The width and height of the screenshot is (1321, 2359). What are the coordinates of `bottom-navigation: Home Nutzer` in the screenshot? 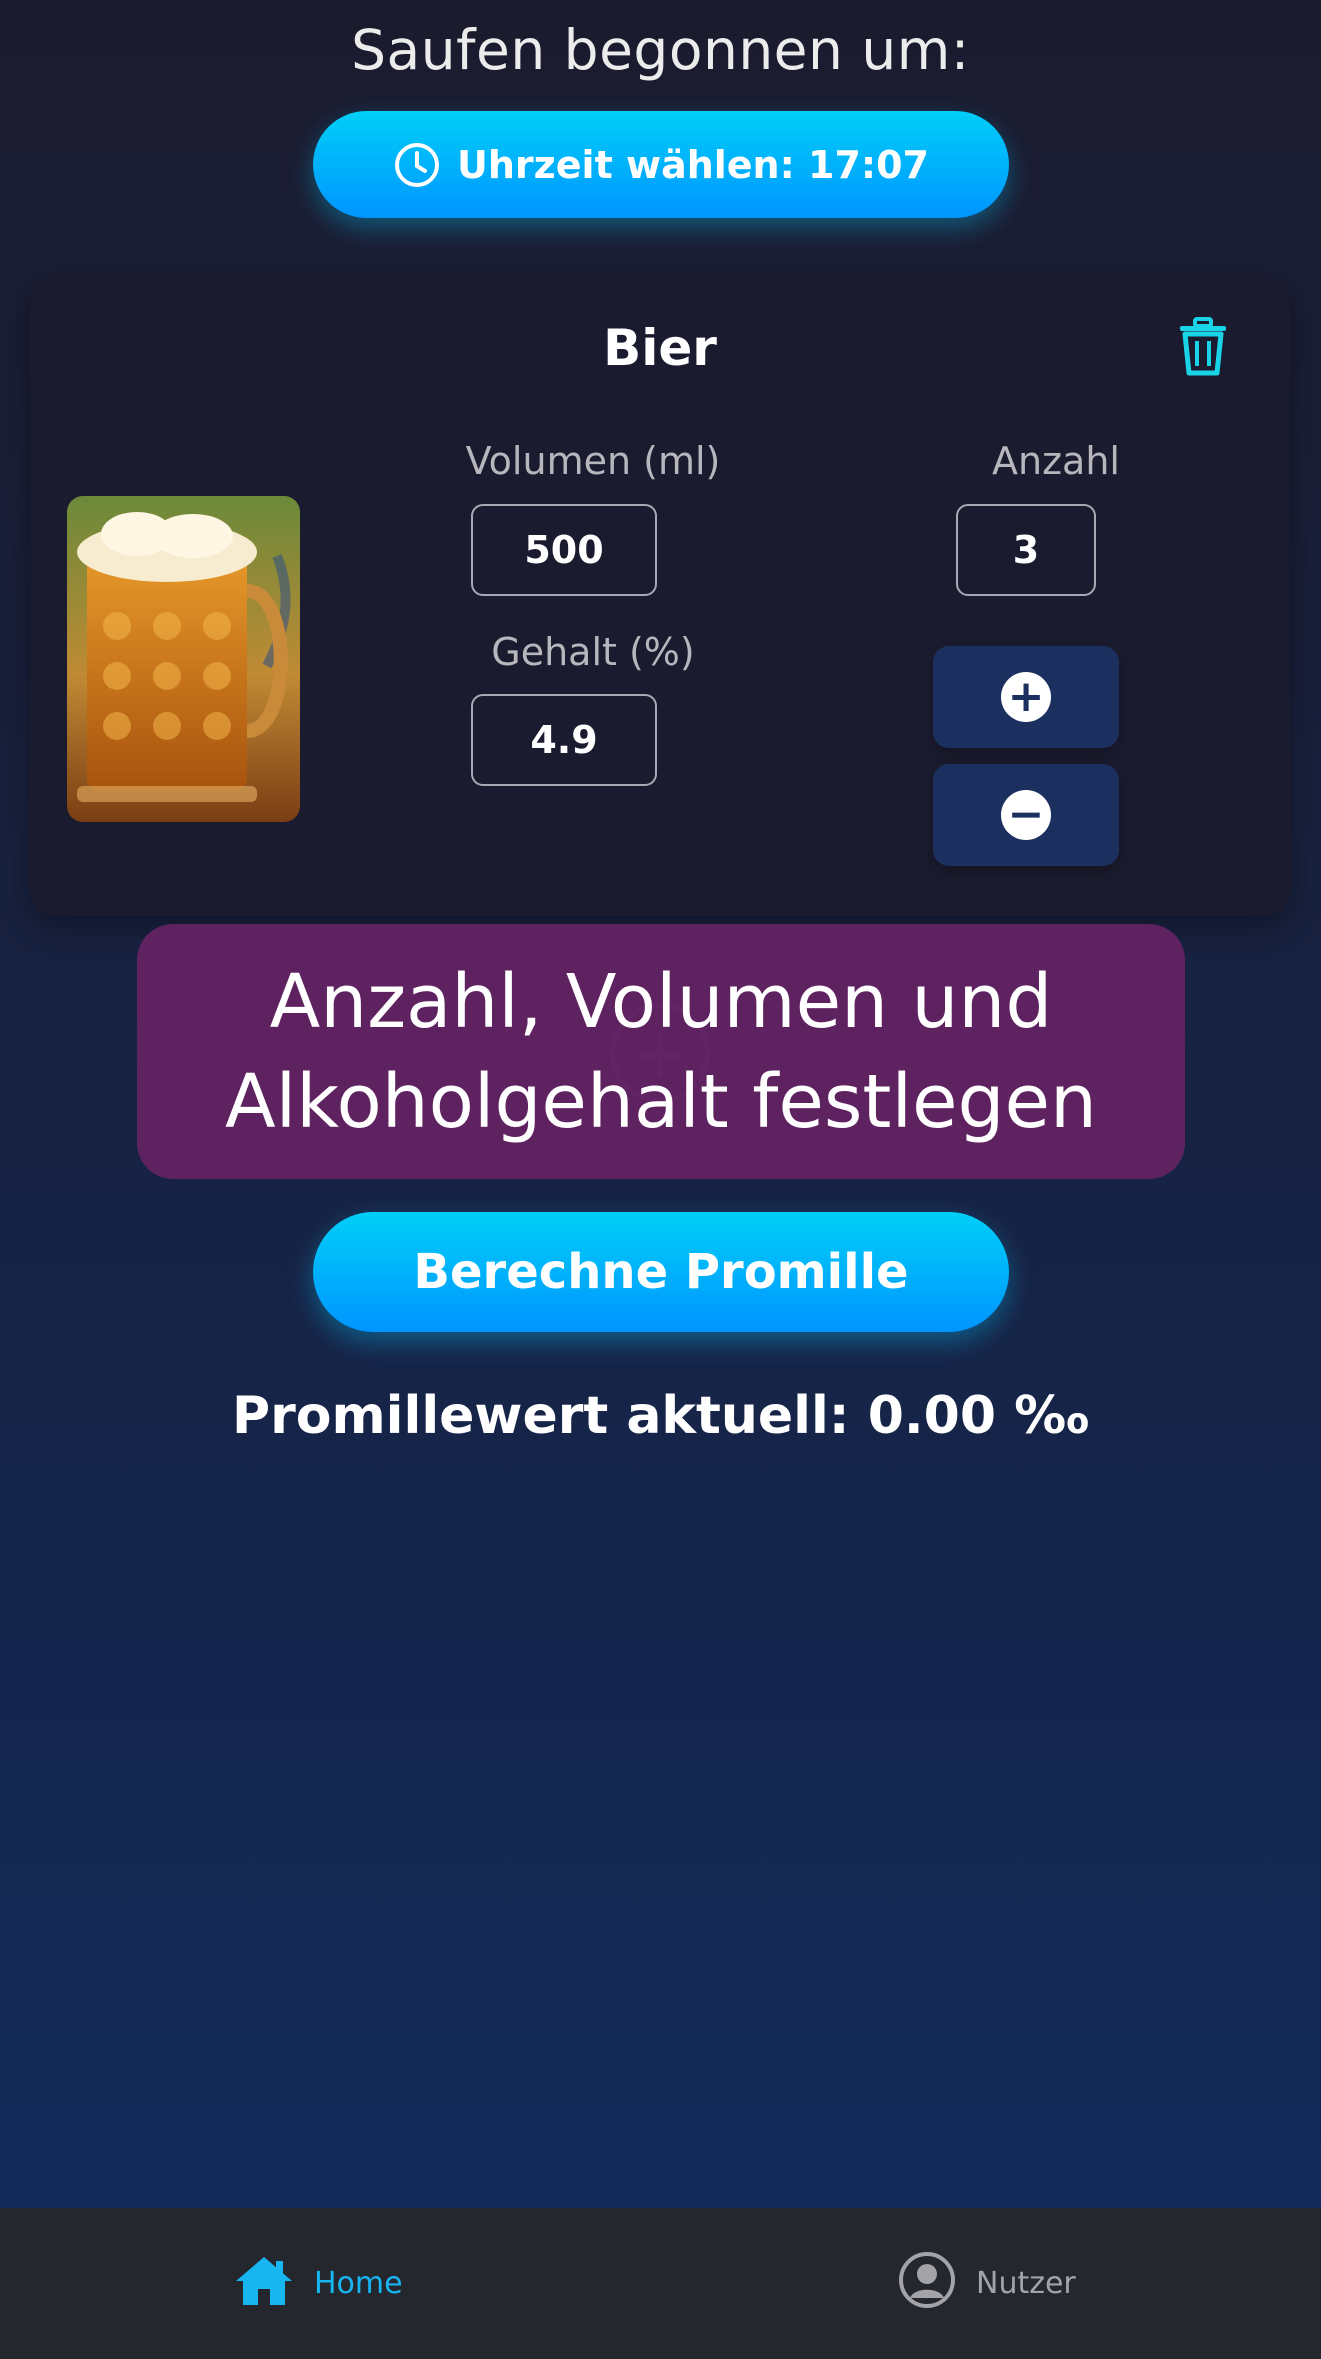 It's located at (660, 2283).